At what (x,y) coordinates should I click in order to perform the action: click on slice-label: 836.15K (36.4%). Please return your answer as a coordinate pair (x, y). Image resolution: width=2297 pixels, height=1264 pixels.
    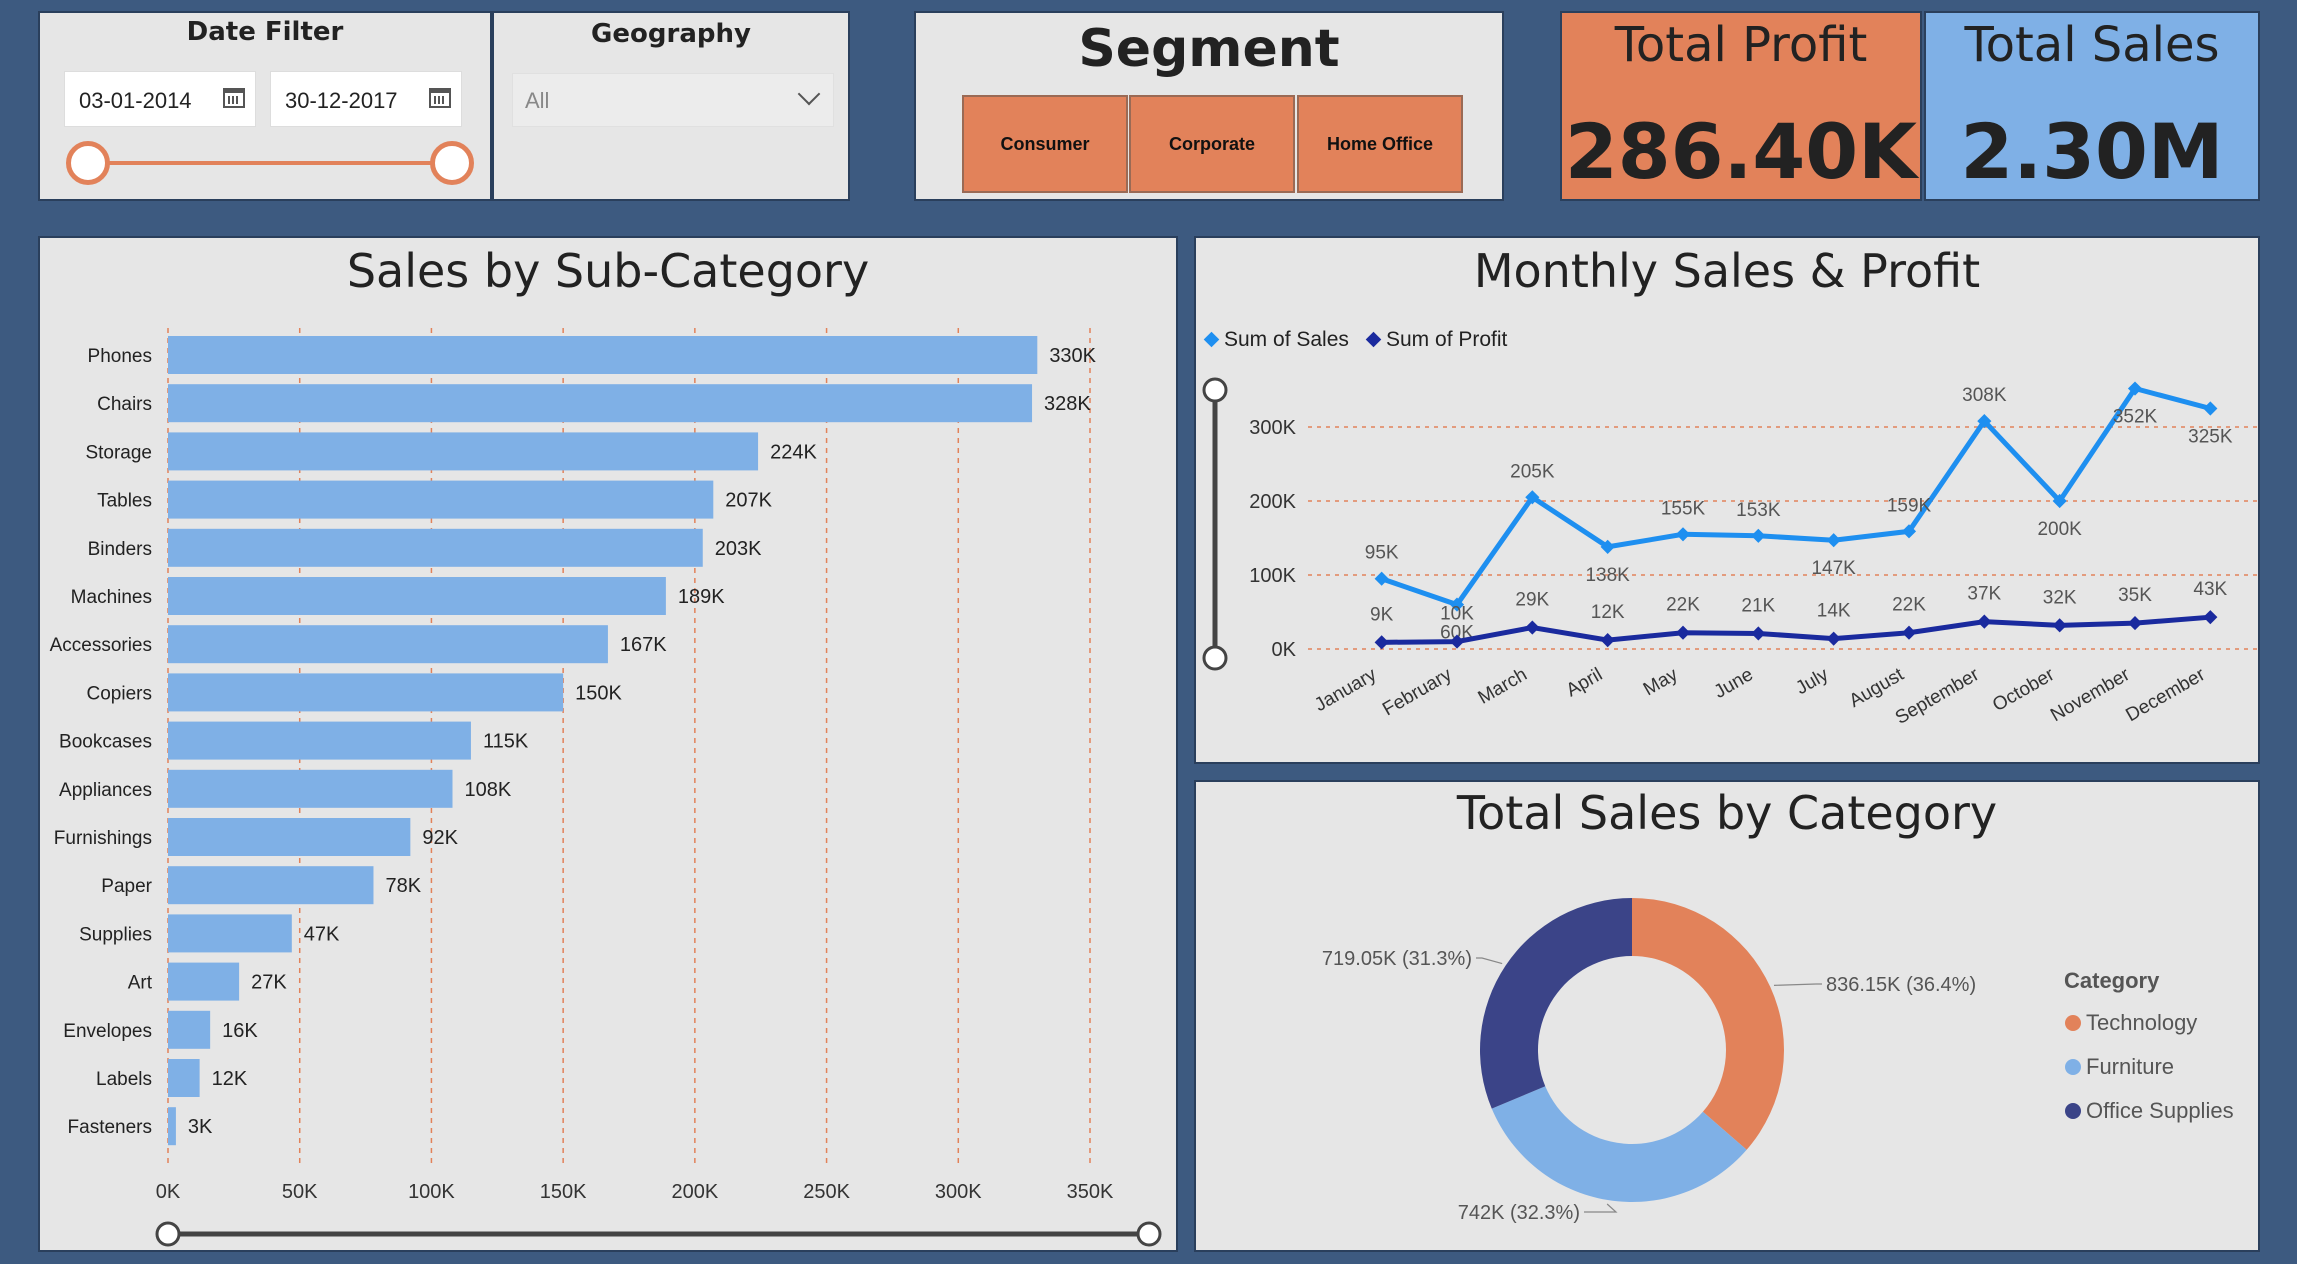
    Looking at the image, I should click on (1901, 985).